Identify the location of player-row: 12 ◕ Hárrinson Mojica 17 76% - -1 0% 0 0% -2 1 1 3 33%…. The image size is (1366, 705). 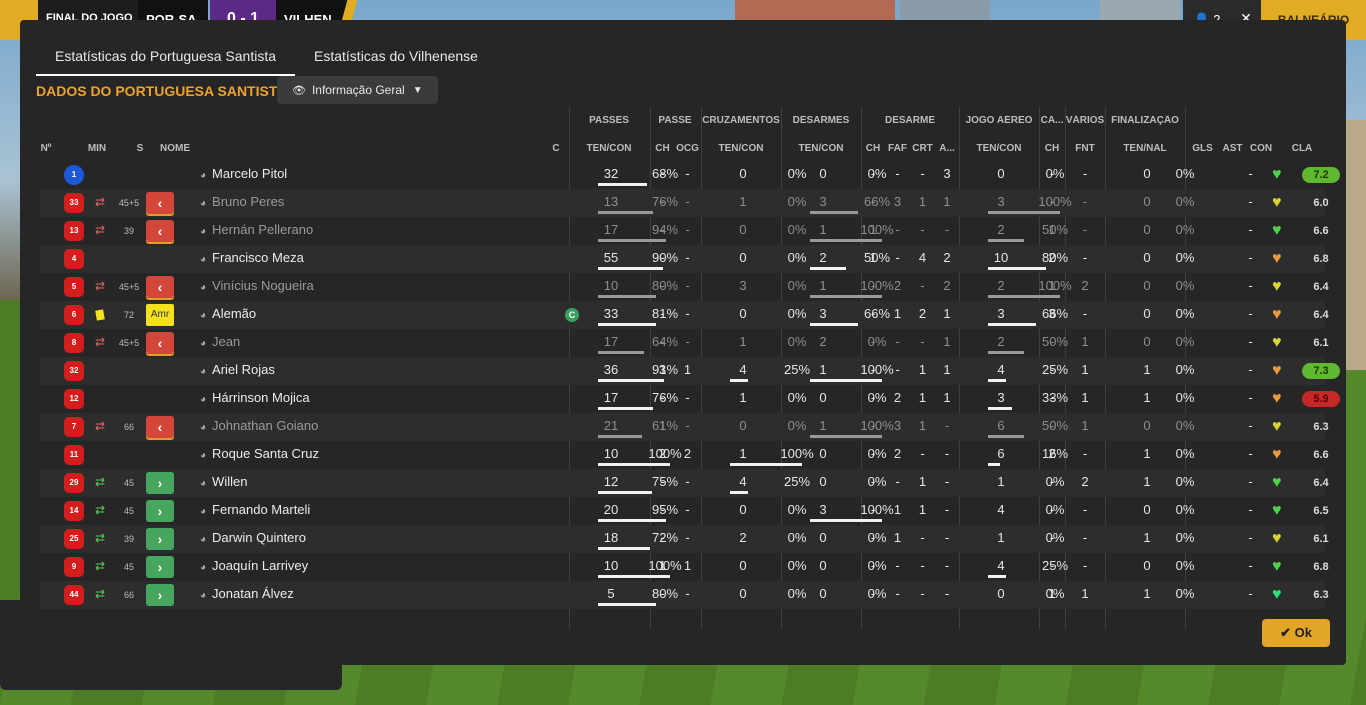
(690, 399).